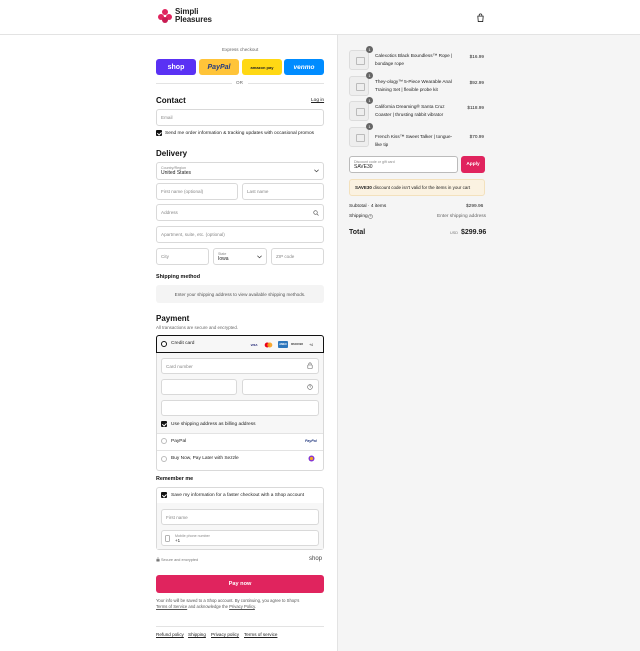 Image resolution: width=640 pixels, height=651 pixels. Describe the element at coordinates (240, 234) in the screenshot. I see `apartment-field: Apartment, suite, etc. (optional)` at that location.